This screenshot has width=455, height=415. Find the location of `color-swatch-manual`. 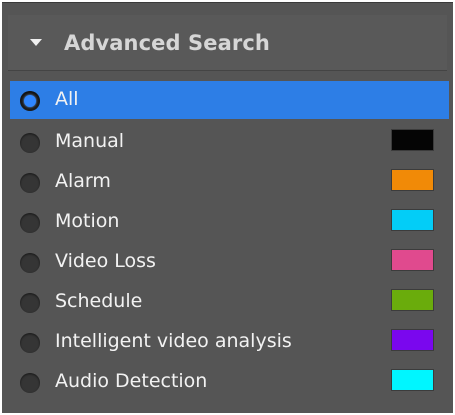

color-swatch-manual is located at coordinates (412, 140).